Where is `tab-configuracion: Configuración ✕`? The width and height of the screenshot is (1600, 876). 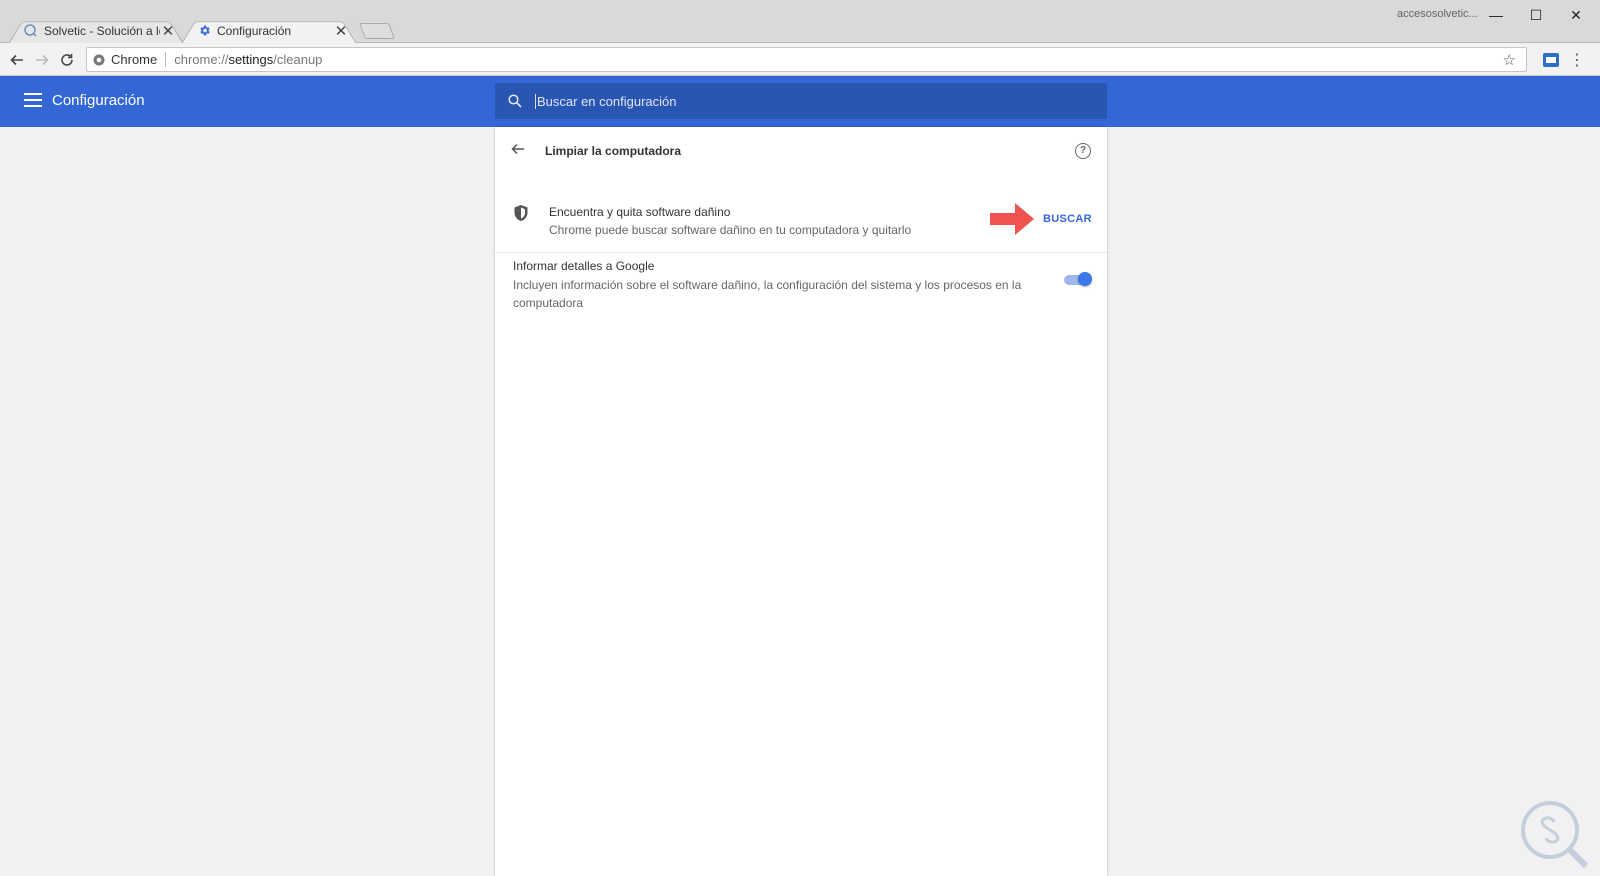 tab-configuracion: Configuración ✕ is located at coordinates (269, 30).